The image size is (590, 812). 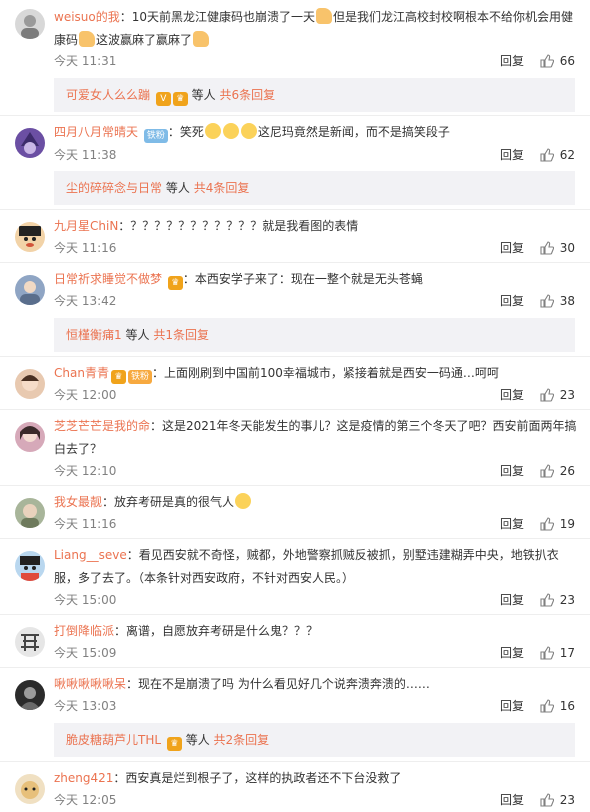 I want to click on username: 日常祈求睡觉不做梦, so click(x=108, y=279).